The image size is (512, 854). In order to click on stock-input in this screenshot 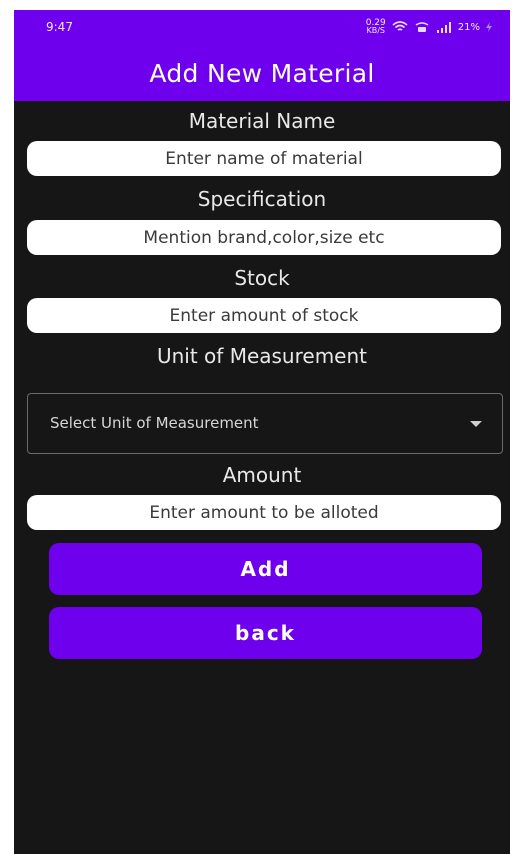, I will do `click(264, 315)`.